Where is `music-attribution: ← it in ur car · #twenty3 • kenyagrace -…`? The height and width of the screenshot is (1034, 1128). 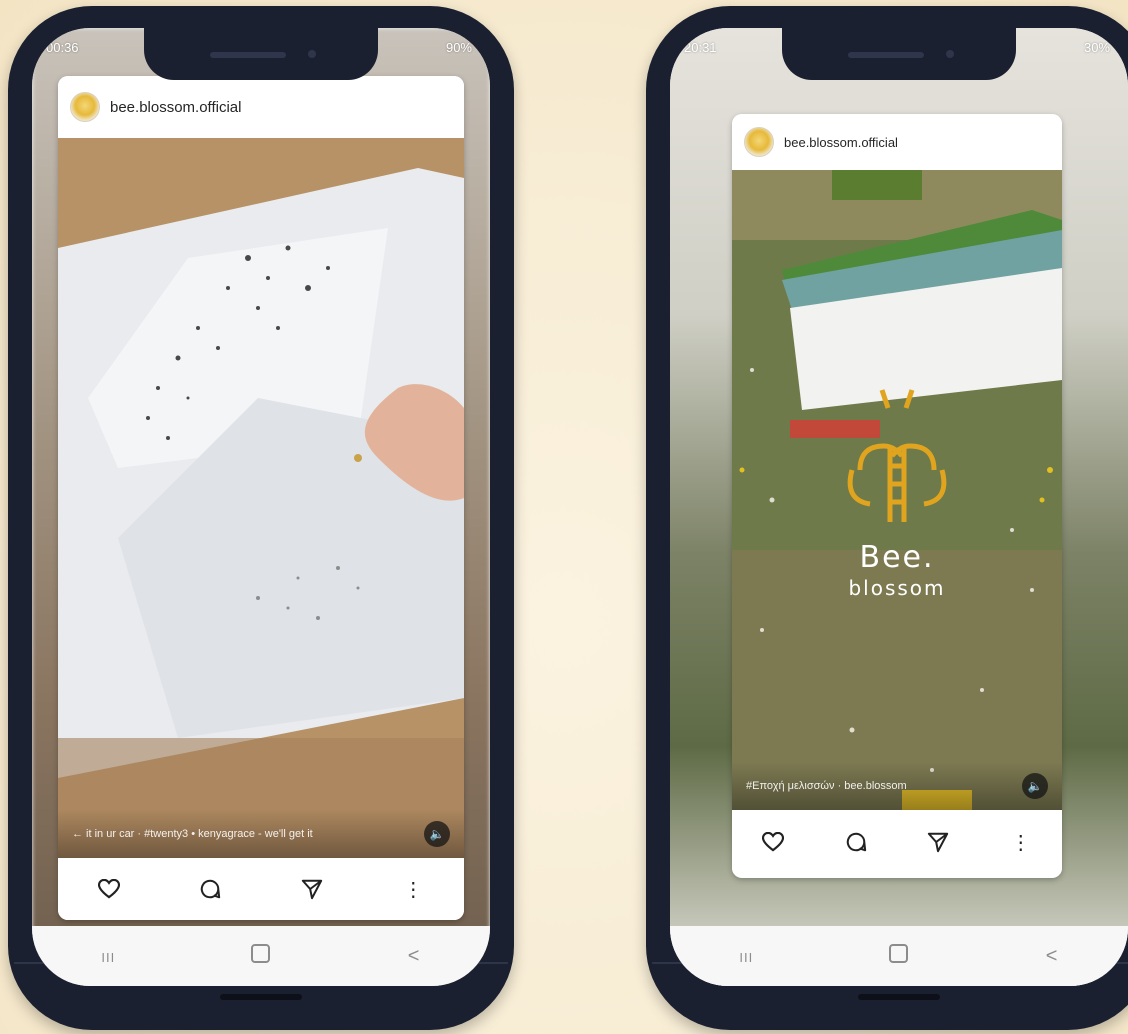
music-attribution: ← it in ur car · #twenty3 • kenyagrace -… is located at coordinates (261, 834).